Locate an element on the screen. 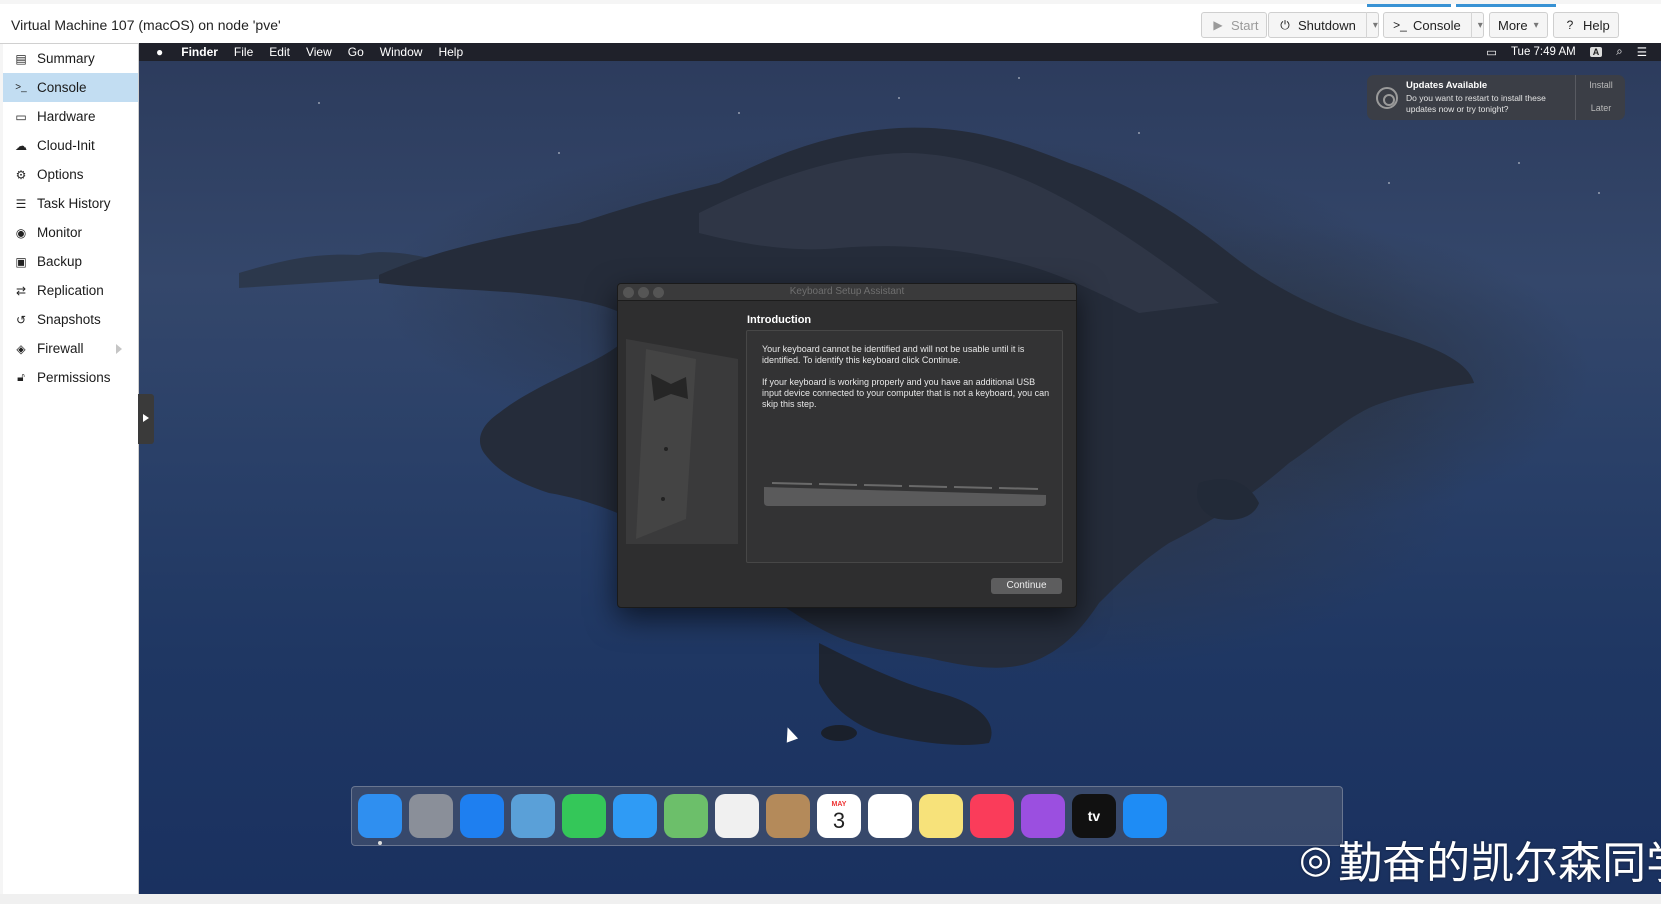 The height and width of the screenshot is (904, 1661). sidebar-item-label: Replication is located at coordinates (70, 290).